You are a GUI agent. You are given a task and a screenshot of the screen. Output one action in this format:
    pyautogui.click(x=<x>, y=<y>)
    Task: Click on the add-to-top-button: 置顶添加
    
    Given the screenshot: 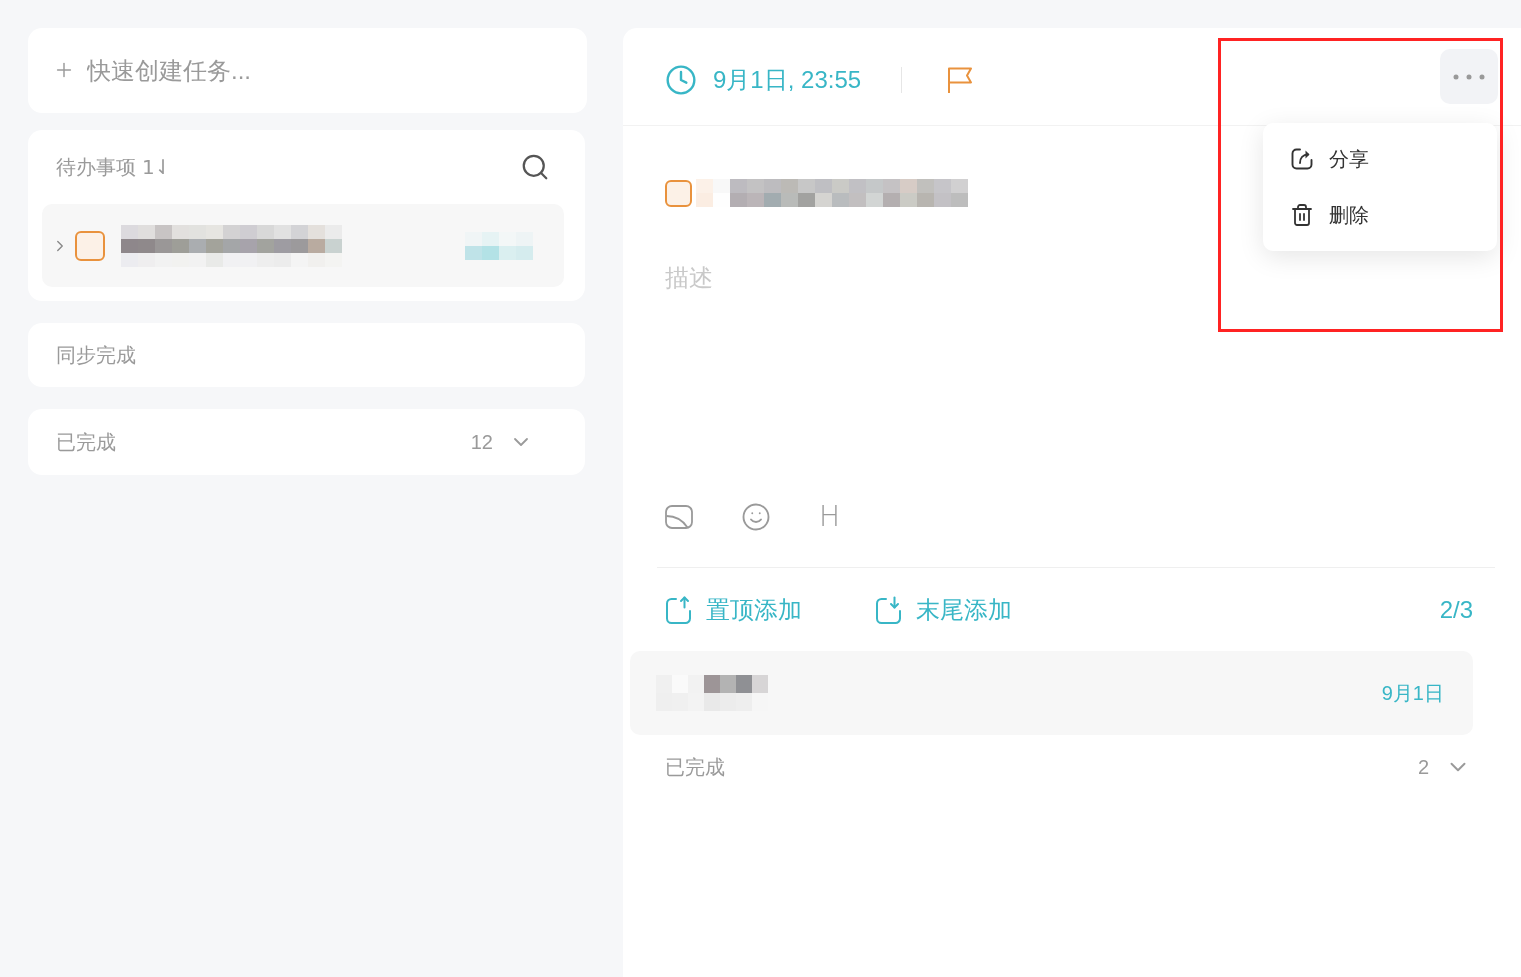 What is the action you would take?
    pyautogui.click(x=733, y=610)
    